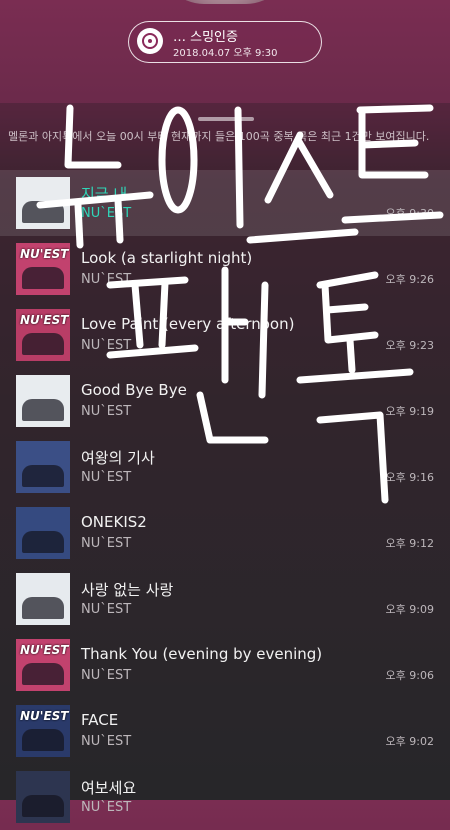 The width and height of the screenshot is (450, 830). What do you see at coordinates (150, 41) in the screenshot?
I see `disc-icon` at bounding box center [150, 41].